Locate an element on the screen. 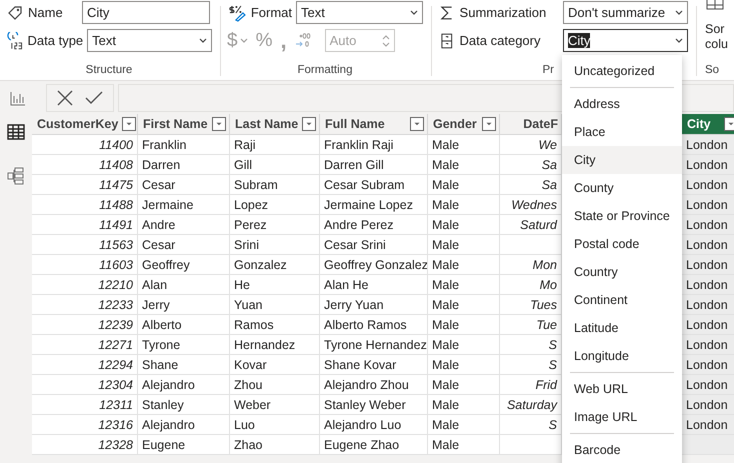 This screenshot has width=734, height=463. table-cell: Jerry is located at coordinates (184, 305).